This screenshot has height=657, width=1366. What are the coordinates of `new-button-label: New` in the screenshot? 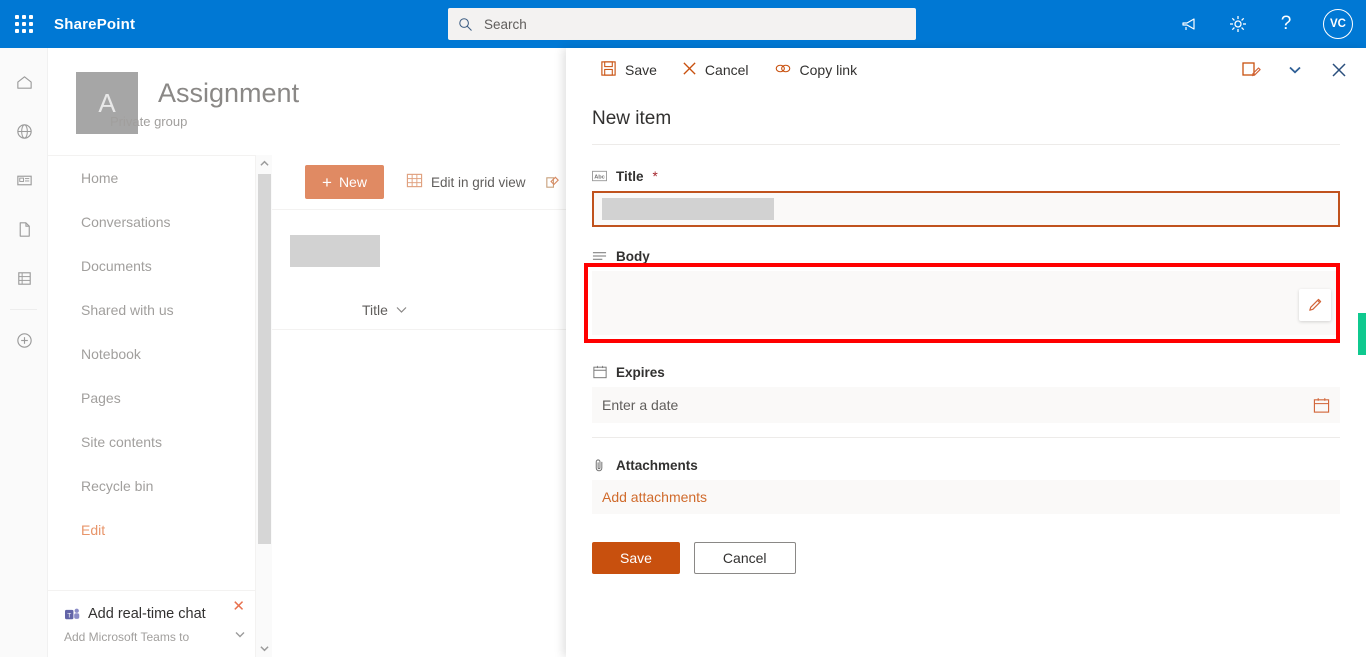 It's located at (352, 182).